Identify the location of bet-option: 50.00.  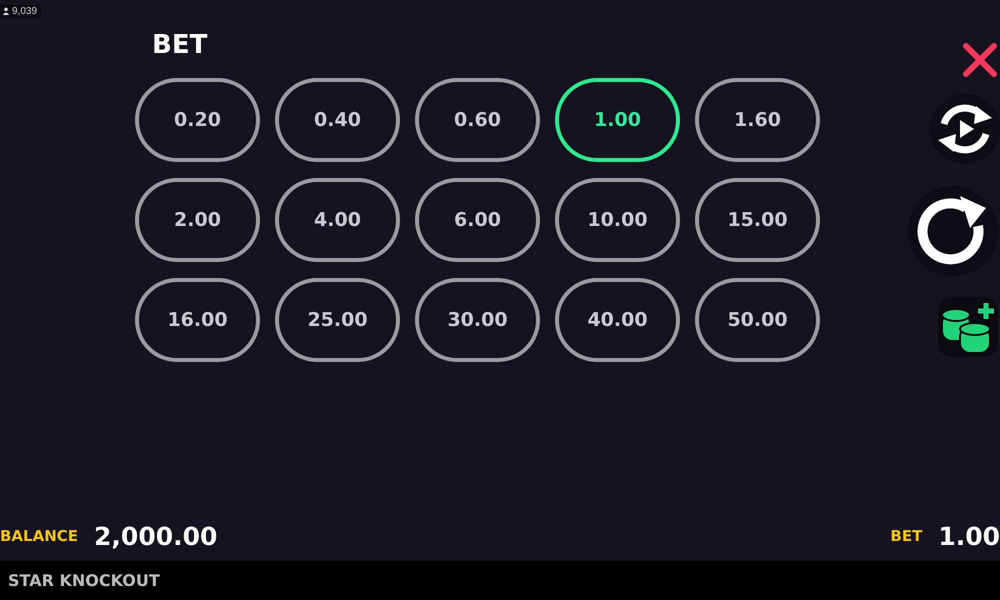
(757, 320).